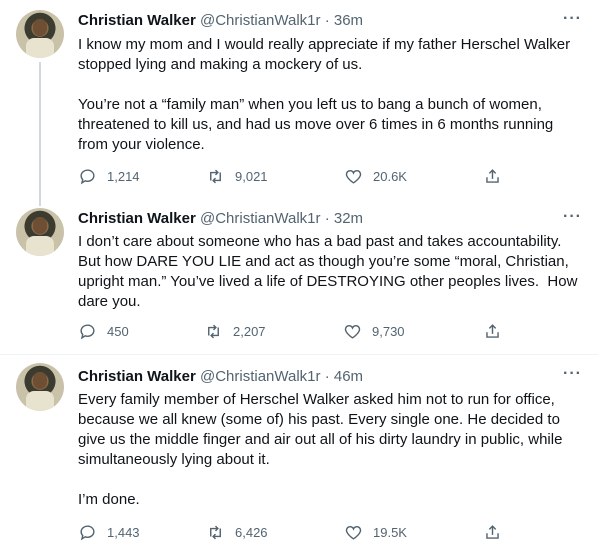 The width and height of the screenshot is (598, 552). I want to click on tweet-actions: 1,214 9,021 20.6K, so click(328, 177).